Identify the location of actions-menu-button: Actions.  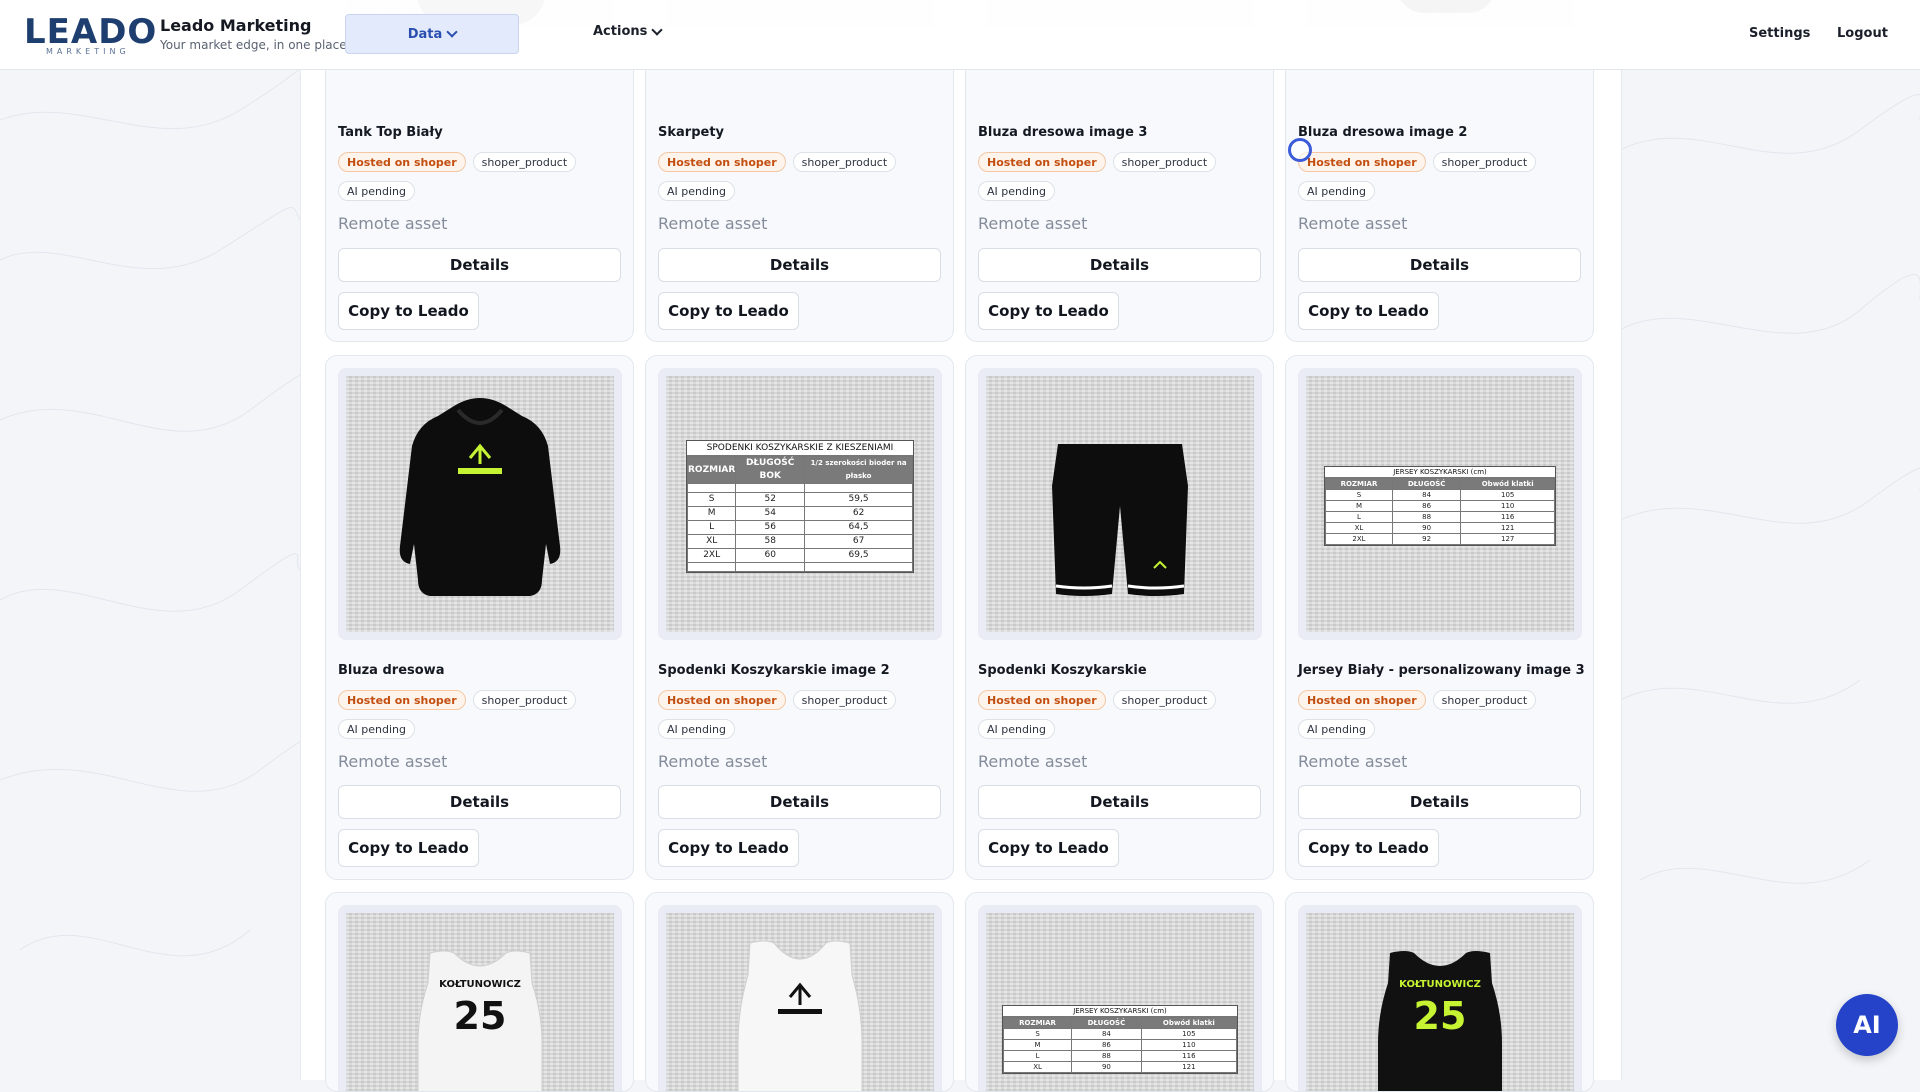
(628, 31).